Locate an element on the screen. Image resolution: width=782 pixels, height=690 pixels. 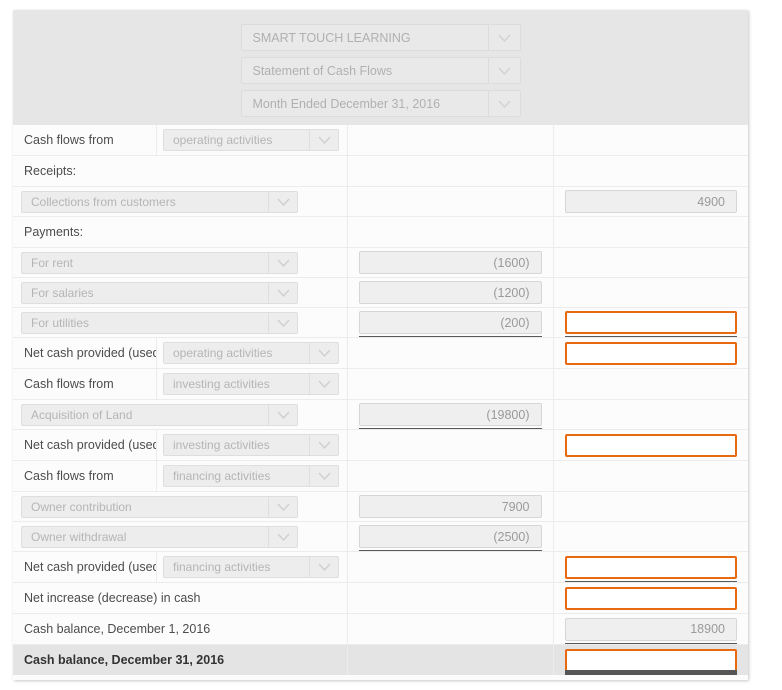
line-item-select-value: For salaries is located at coordinates (62, 292).